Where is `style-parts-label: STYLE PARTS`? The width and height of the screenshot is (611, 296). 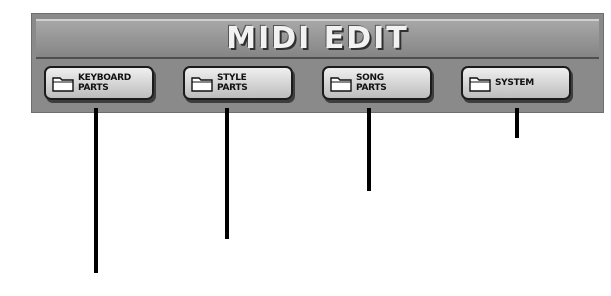
style-parts-label: STYLE PARTS is located at coordinates (232, 83).